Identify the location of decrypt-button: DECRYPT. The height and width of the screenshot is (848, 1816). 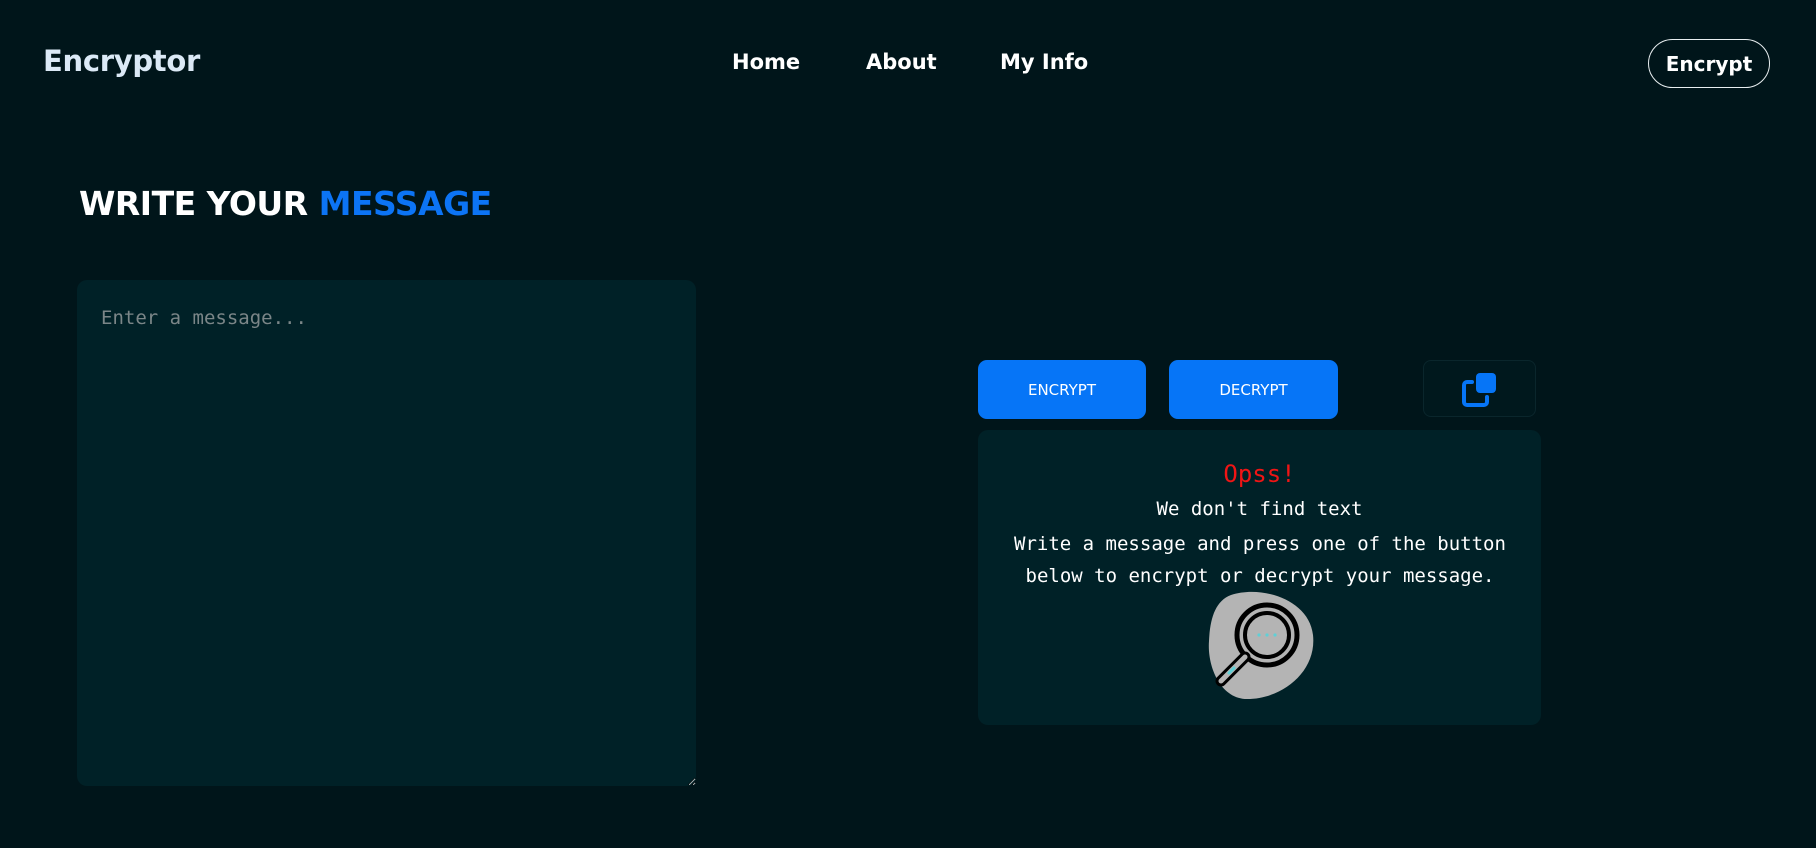
(1253, 389).